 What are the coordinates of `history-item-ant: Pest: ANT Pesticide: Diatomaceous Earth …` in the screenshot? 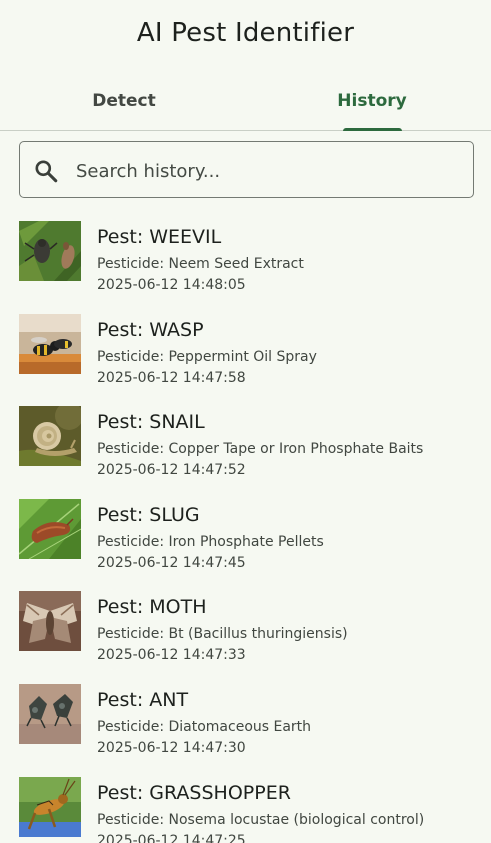 It's located at (245, 721).